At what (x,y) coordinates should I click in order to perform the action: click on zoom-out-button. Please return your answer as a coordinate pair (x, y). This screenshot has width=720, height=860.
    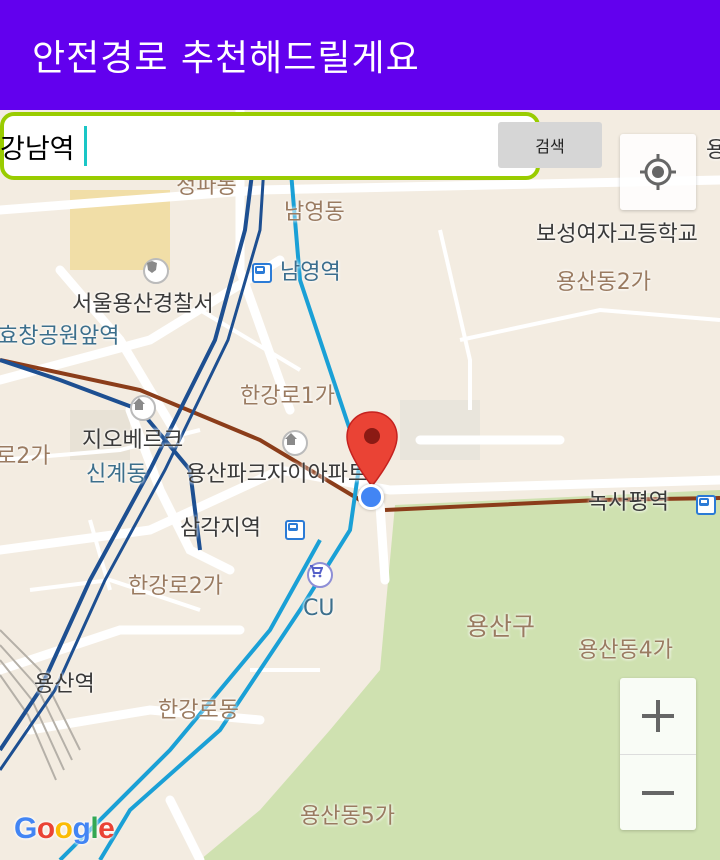
    Looking at the image, I should click on (658, 792).